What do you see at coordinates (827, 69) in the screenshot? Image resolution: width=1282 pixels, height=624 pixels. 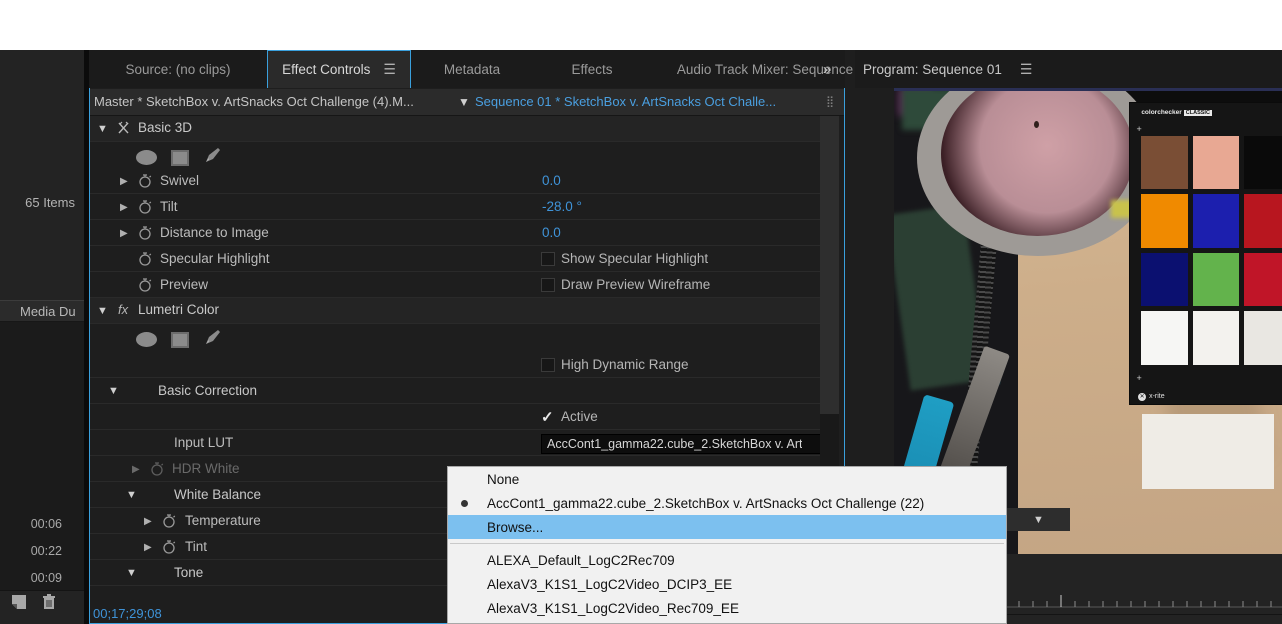 I see `tab-overflow-chevron-icon: »` at bounding box center [827, 69].